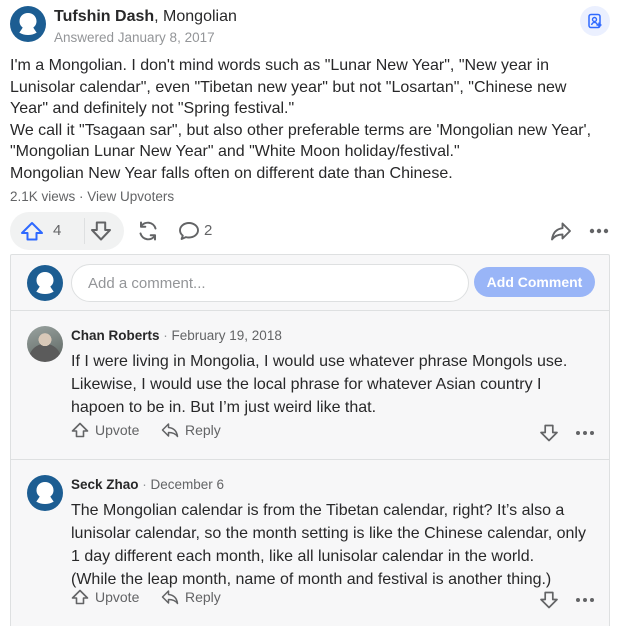 Image resolution: width=622 pixels, height=626 pixels. Describe the element at coordinates (105, 484) in the screenshot. I see `commenter-name: Seck Zhao` at that location.